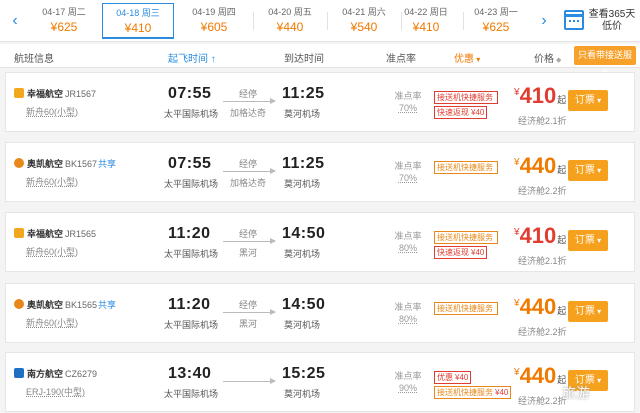  Describe the element at coordinates (426, 27) in the screenshot. I see `date-tab-price: ¥410` at that location.